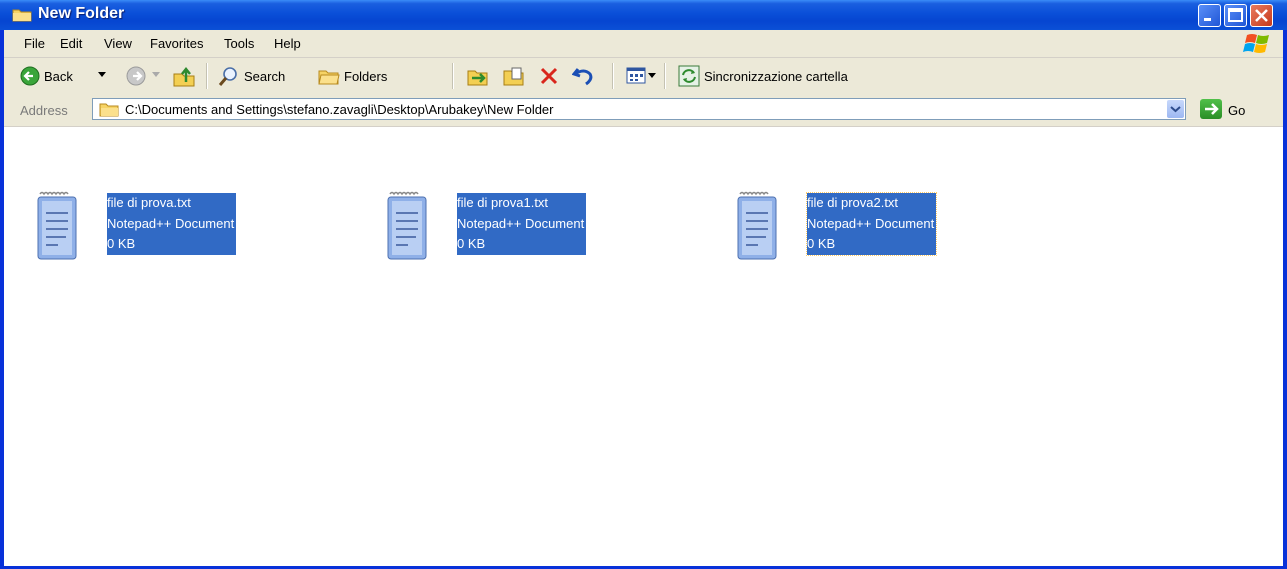 The image size is (1287, 569). I want to click on windows-logo-icon, so click(1256, 43).